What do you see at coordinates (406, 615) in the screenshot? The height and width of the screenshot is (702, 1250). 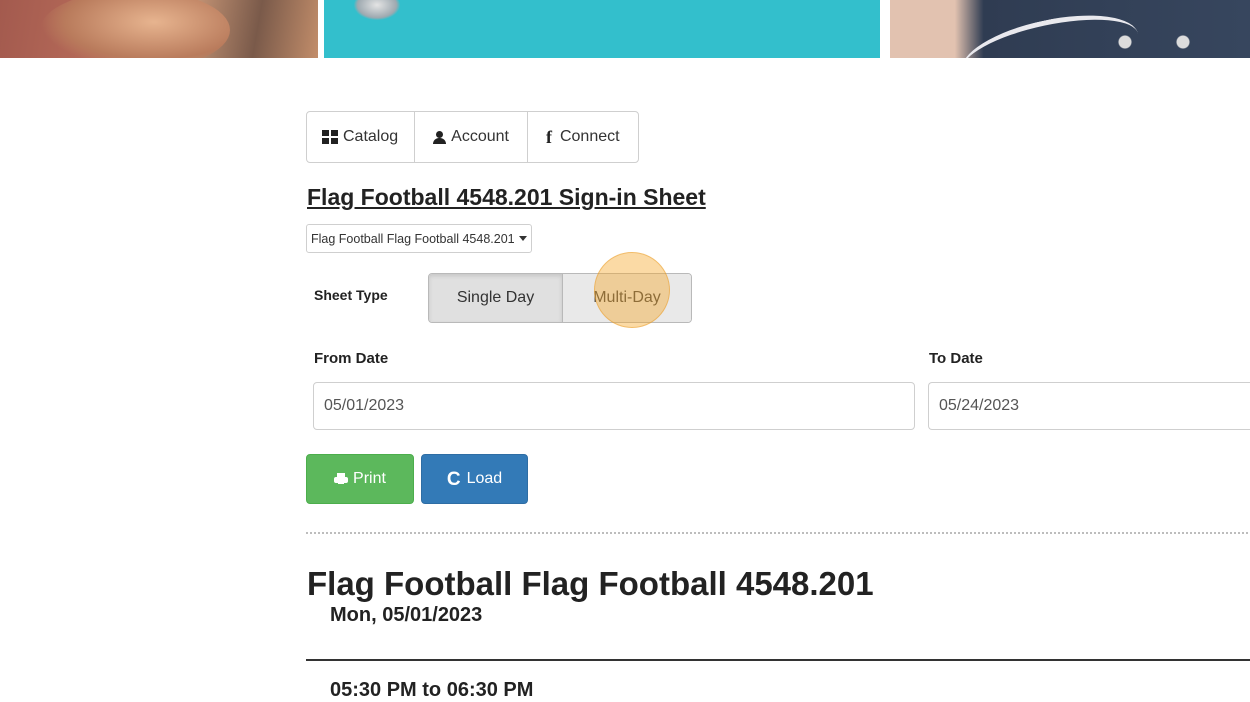 I see `session-date: Mon, 05/01/2023` at bounding box center [406, 615].